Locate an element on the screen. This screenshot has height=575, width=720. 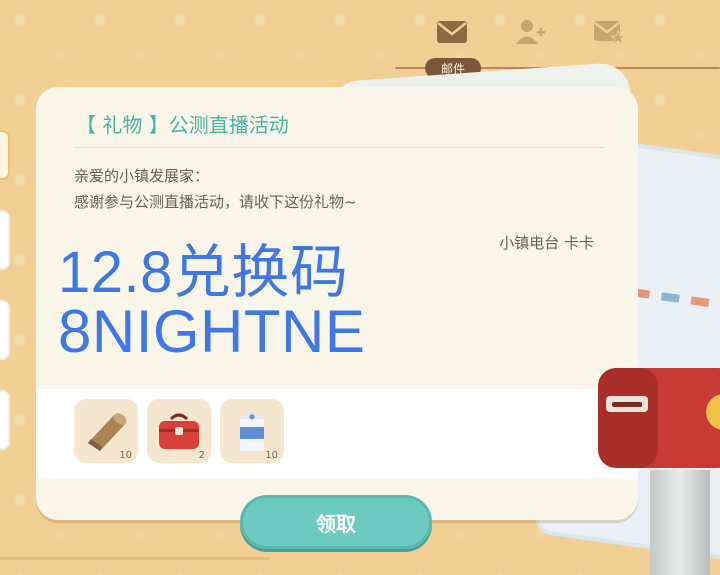
mailbox-pole is located at coordinates (680, 522).